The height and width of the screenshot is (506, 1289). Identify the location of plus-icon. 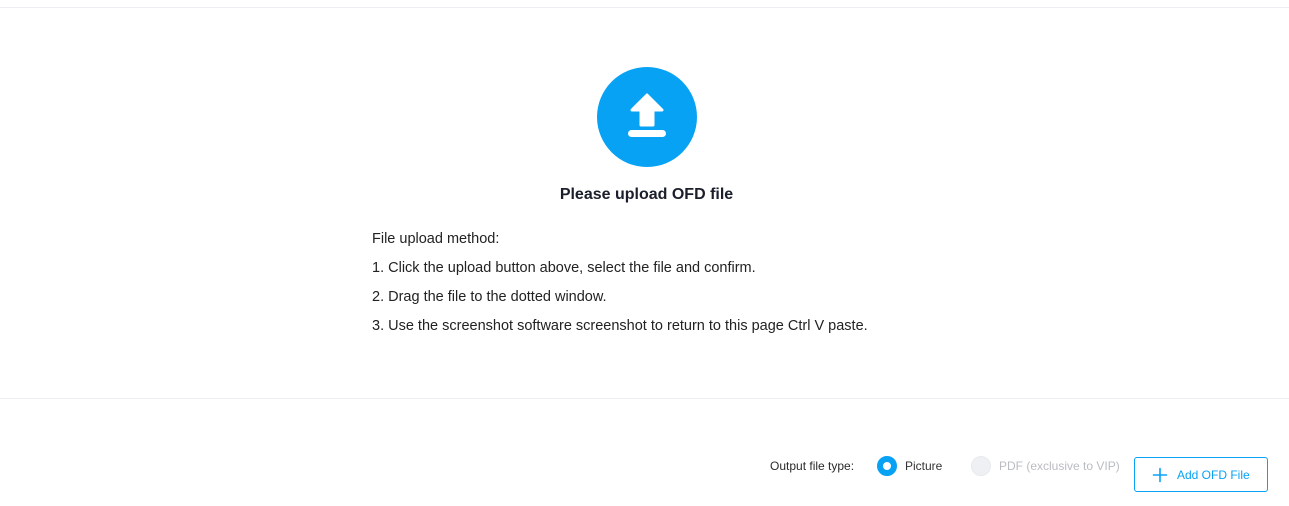
(1160, 475).